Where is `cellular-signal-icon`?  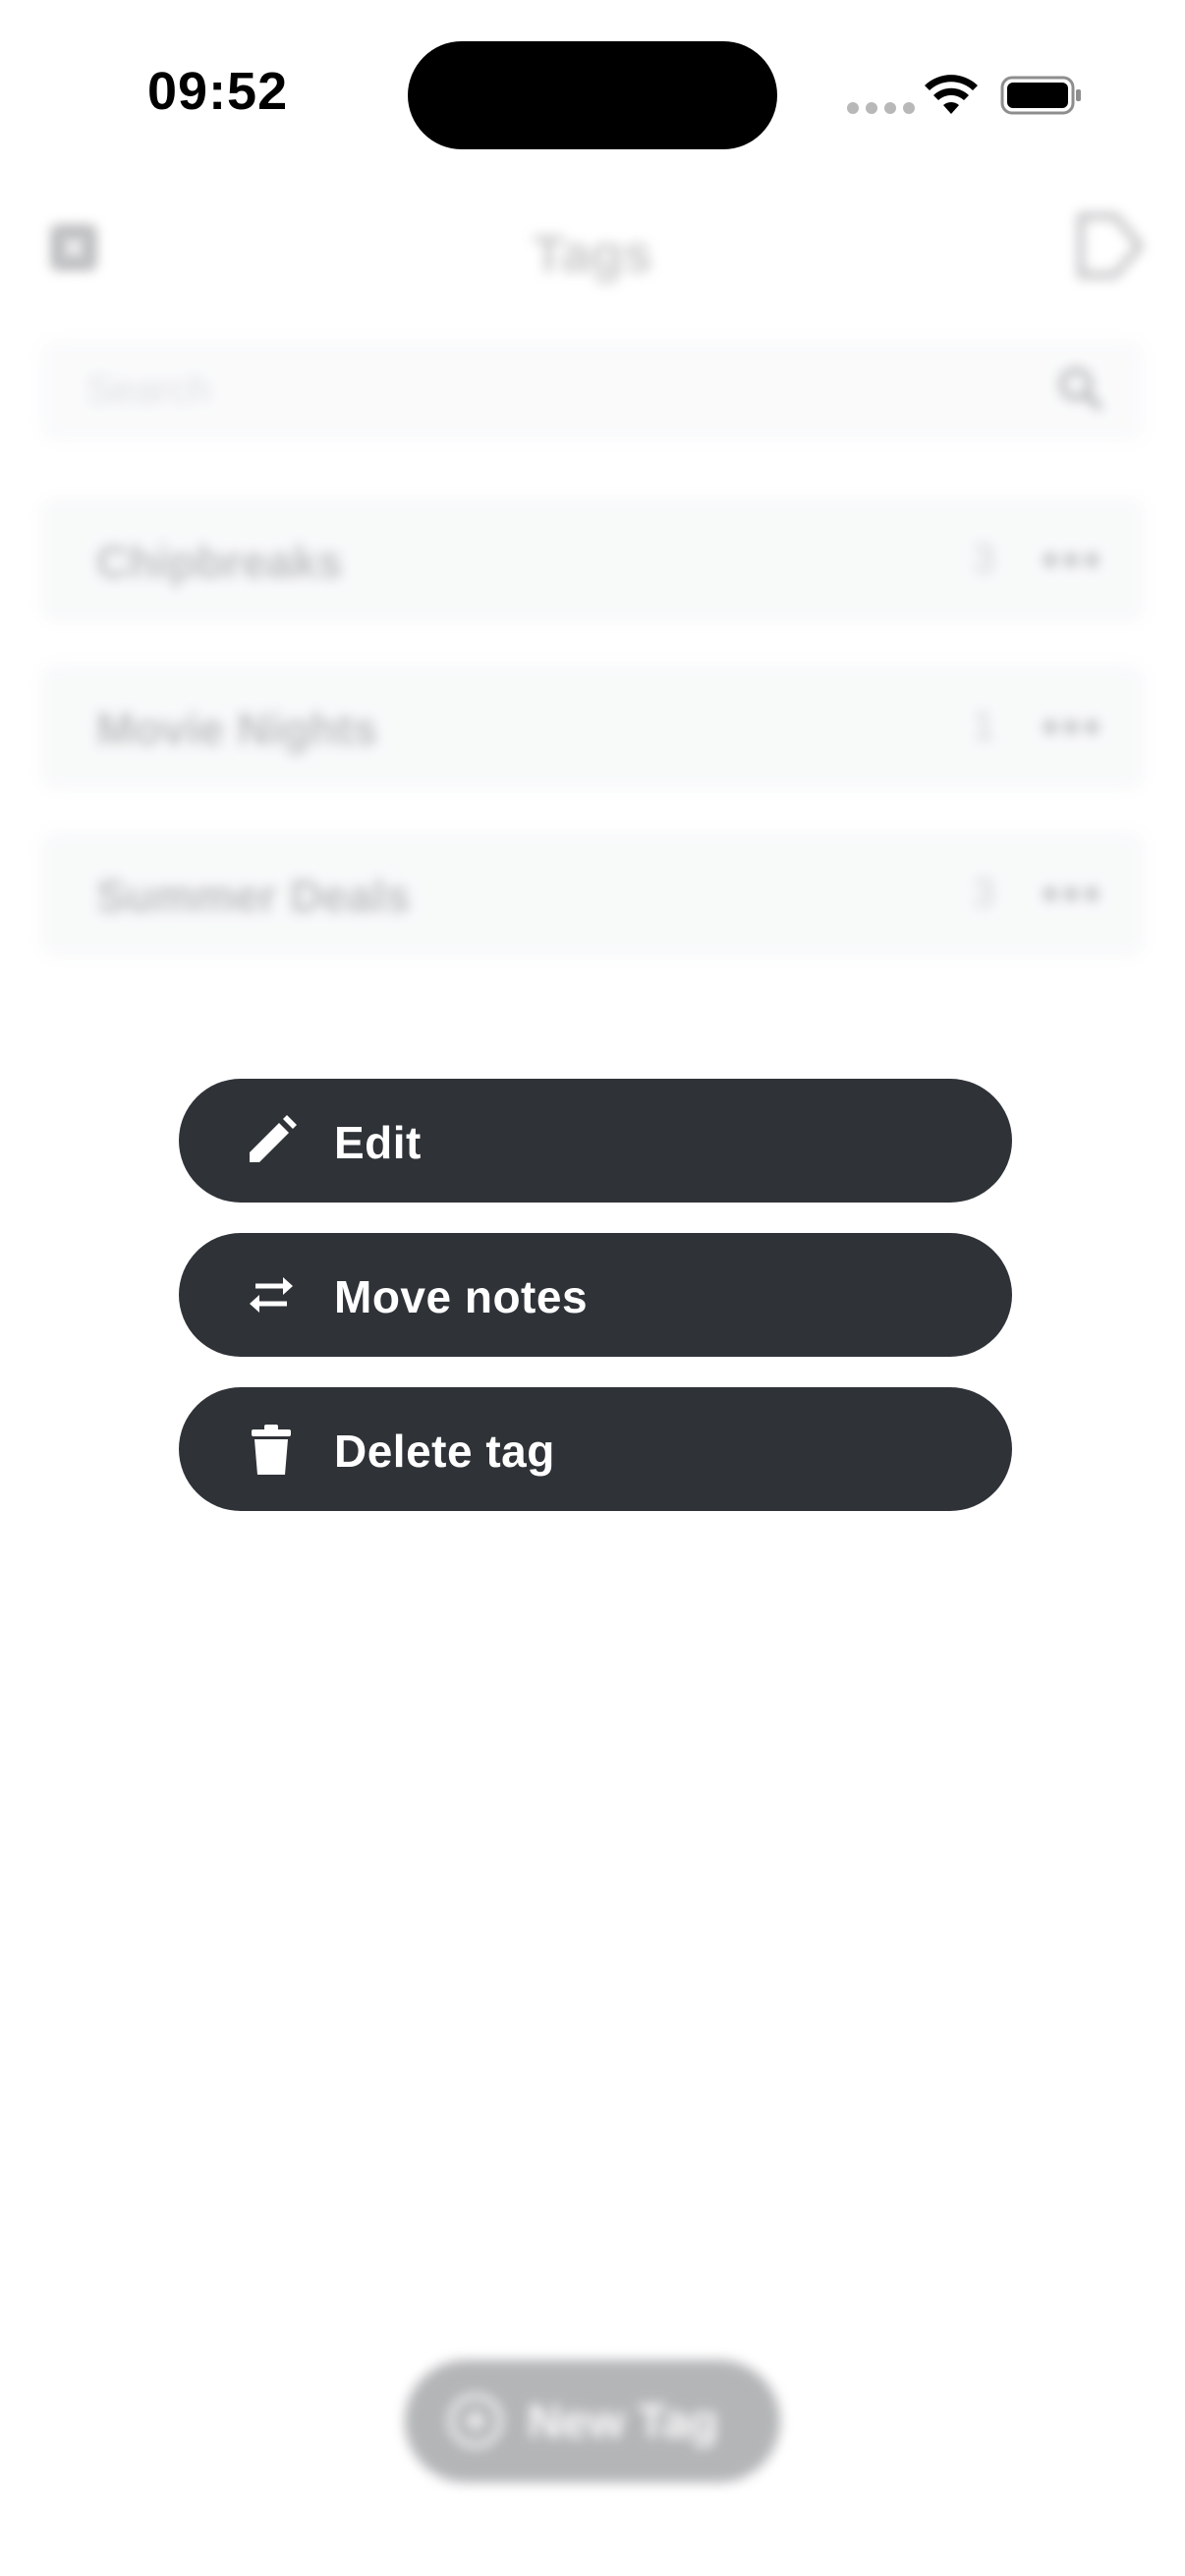
cellular-signal-icon is located at coordinates (881, 108).